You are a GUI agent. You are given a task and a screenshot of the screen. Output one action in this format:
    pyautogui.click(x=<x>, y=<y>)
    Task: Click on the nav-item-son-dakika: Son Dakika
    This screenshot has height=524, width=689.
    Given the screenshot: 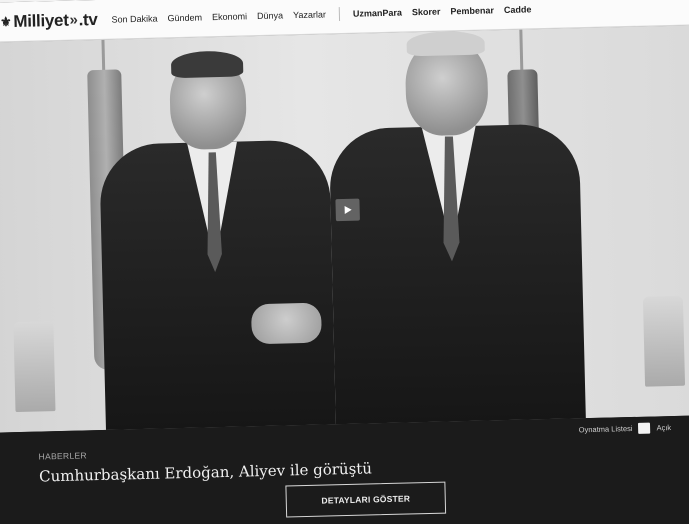 What is the action you would take?
    pyautogui.click(x=134, y=18)
    